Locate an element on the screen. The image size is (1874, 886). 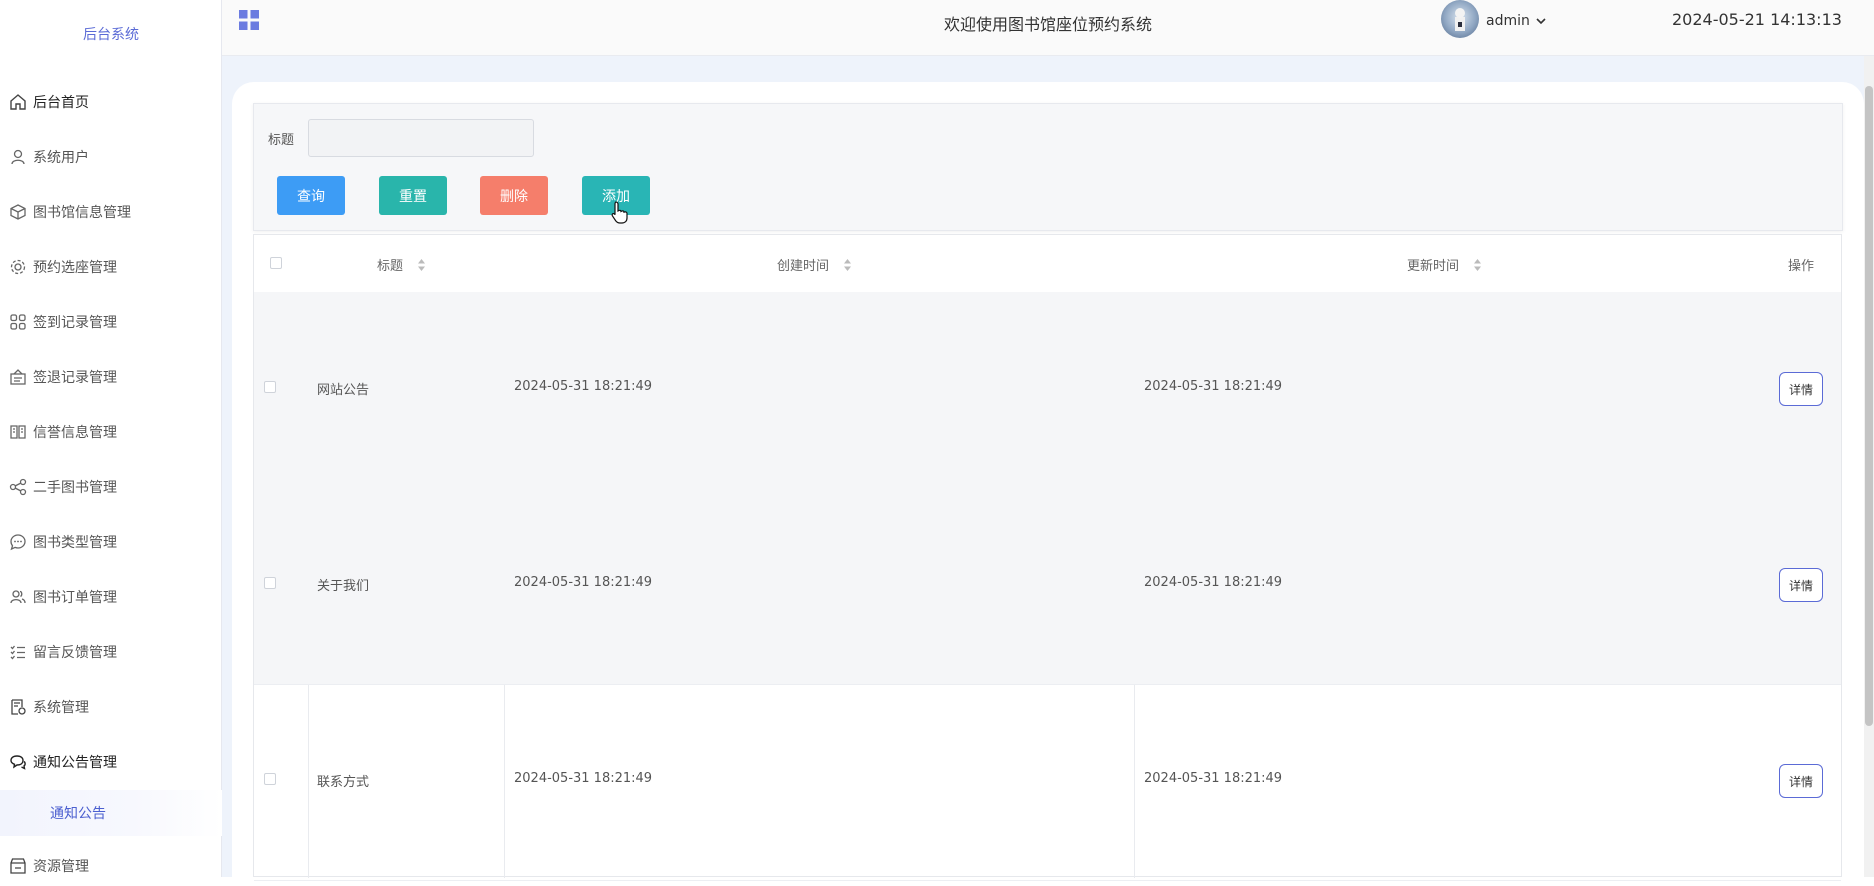
sidebar-item-system: 系统管理 is located at coordinates (111, 707).